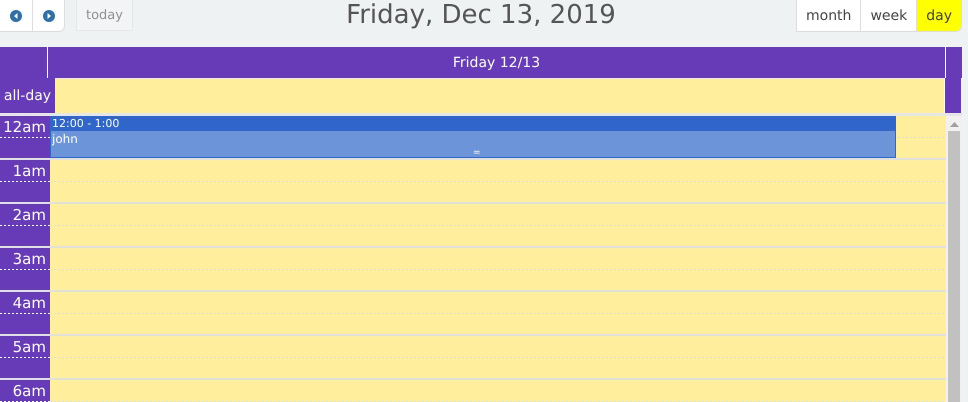 The image size is (968, 402). Describe the element at coordinates (938, 15) in the screenshot. I see `view-tab: day` at that location.